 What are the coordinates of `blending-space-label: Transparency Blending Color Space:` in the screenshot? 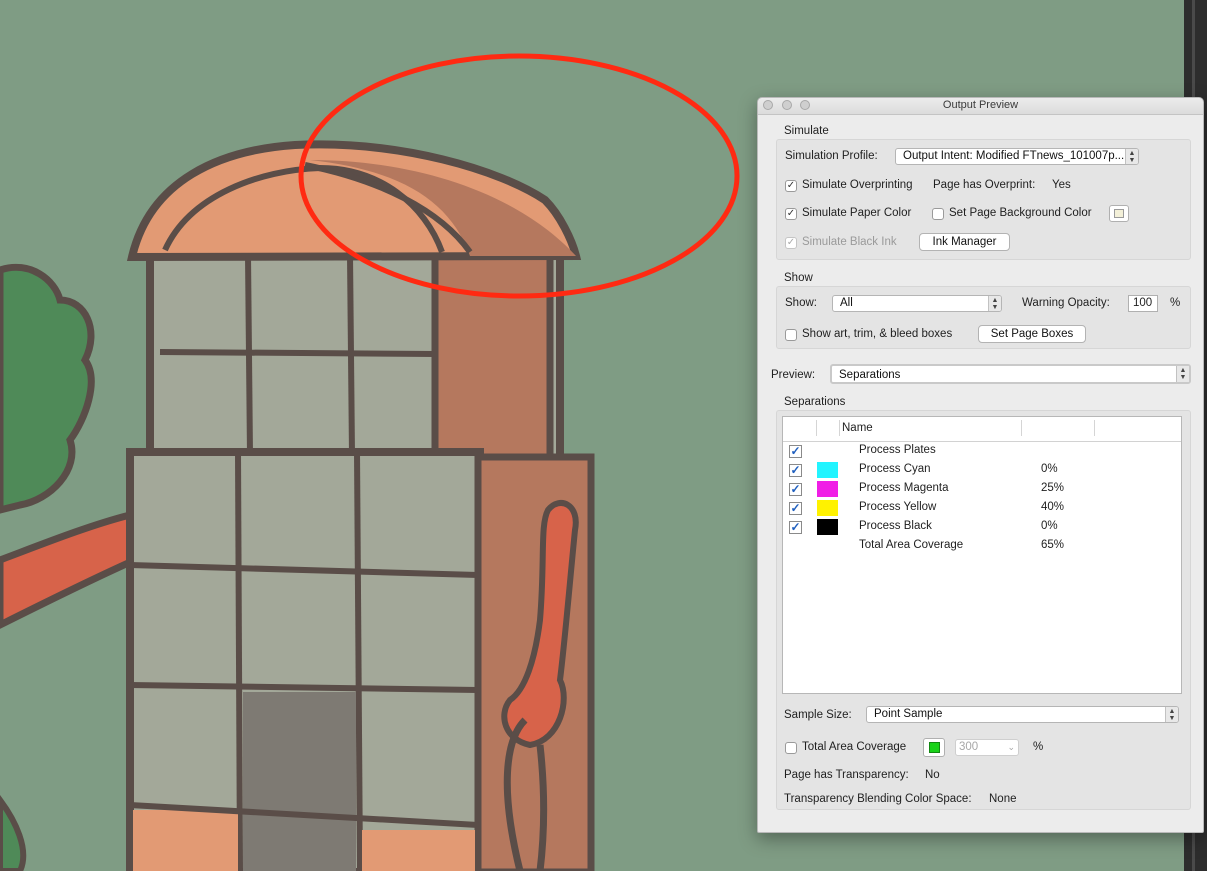 It's located at (878, 799).